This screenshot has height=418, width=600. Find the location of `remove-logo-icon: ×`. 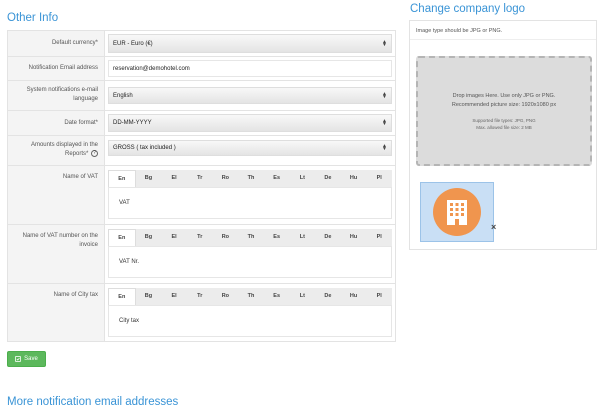

remove-logo-icon: × is located at coordinates (493, 227).